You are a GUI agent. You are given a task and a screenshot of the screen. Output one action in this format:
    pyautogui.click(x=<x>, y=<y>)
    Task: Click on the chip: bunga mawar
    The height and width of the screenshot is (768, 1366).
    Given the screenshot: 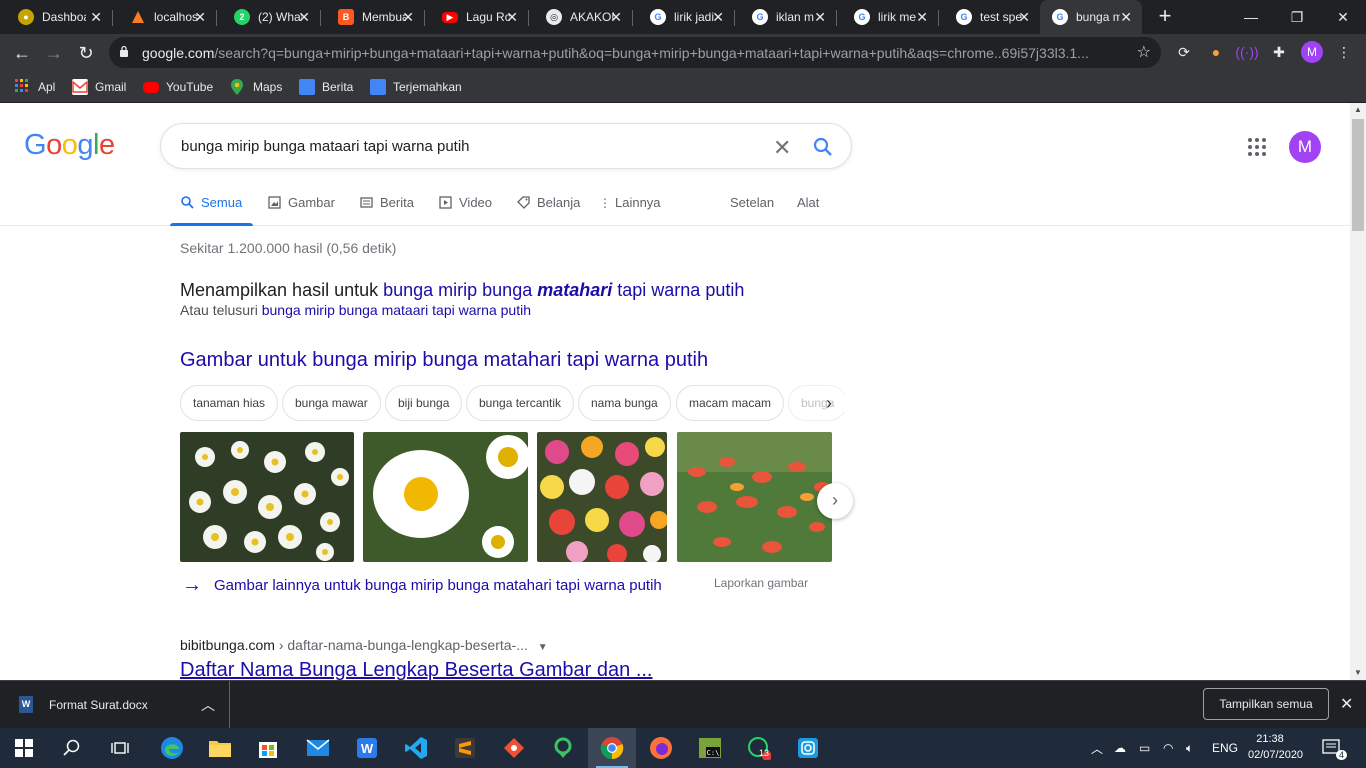 What is the action you would take?
    pyautogui.click(x=331, y=403)
    